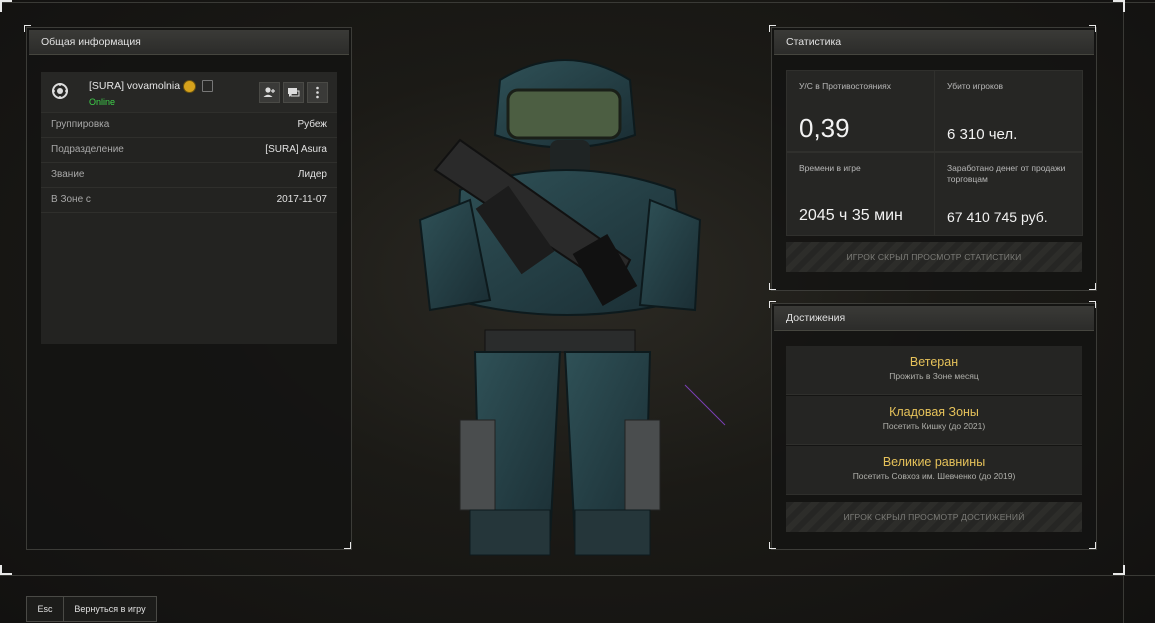 This screenshot has height=623, width=1155. Describe the element at coordinates (189, 175) in the screenshot. I see `info-row-rank: Звание Лидер` at that location.